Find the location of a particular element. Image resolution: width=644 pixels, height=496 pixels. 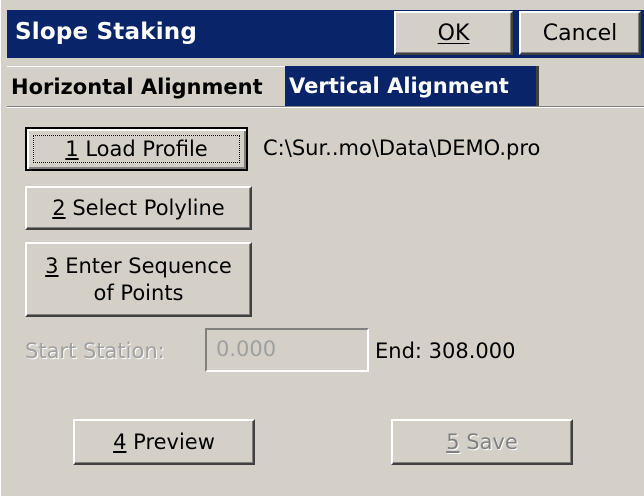

preview-text: Preview is located at coordinates (170, 441).